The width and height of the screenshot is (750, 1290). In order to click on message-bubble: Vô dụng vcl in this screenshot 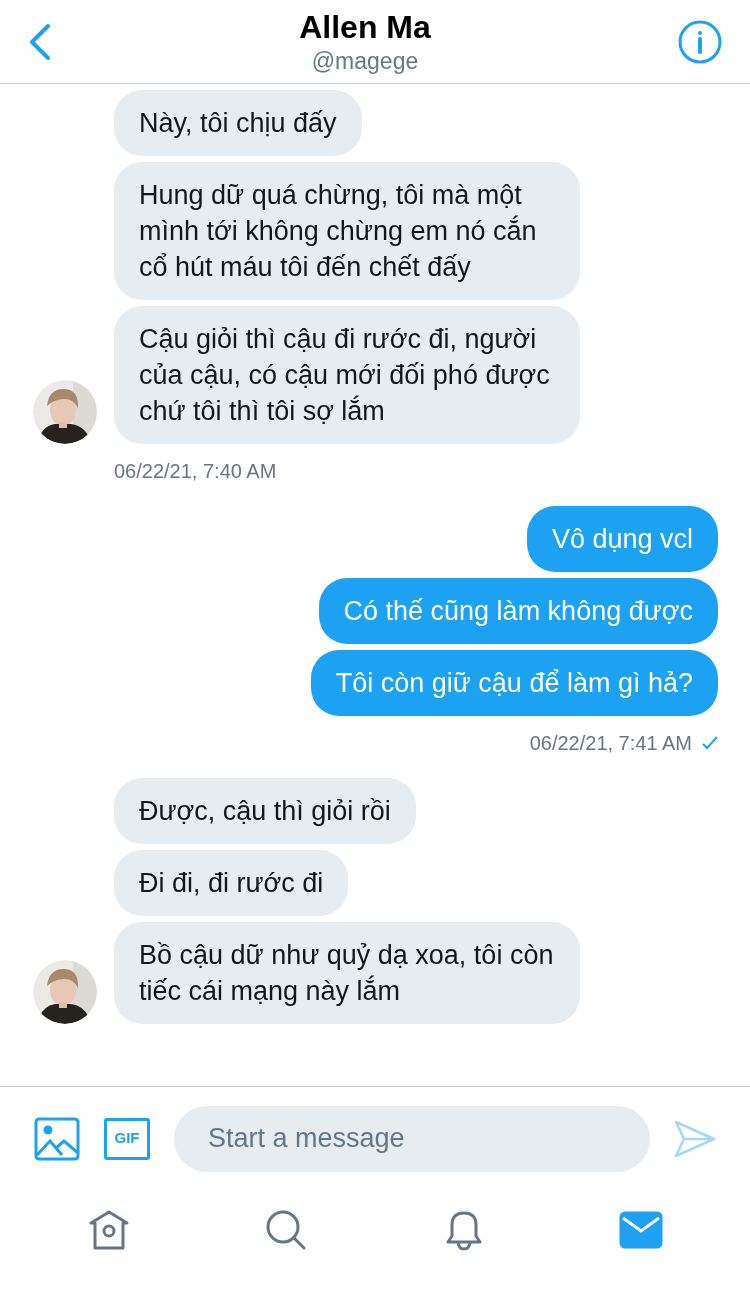, I will do `click(622, 539)`.